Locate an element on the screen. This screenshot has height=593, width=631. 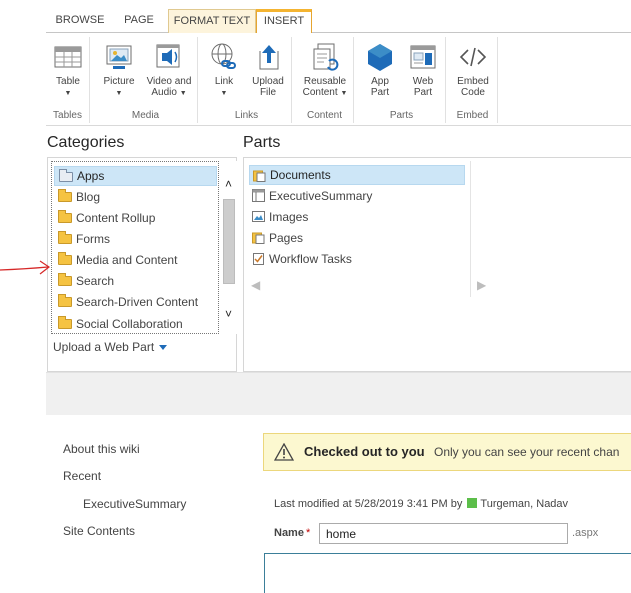
image-library-icon is located at coordinates (258, 216).